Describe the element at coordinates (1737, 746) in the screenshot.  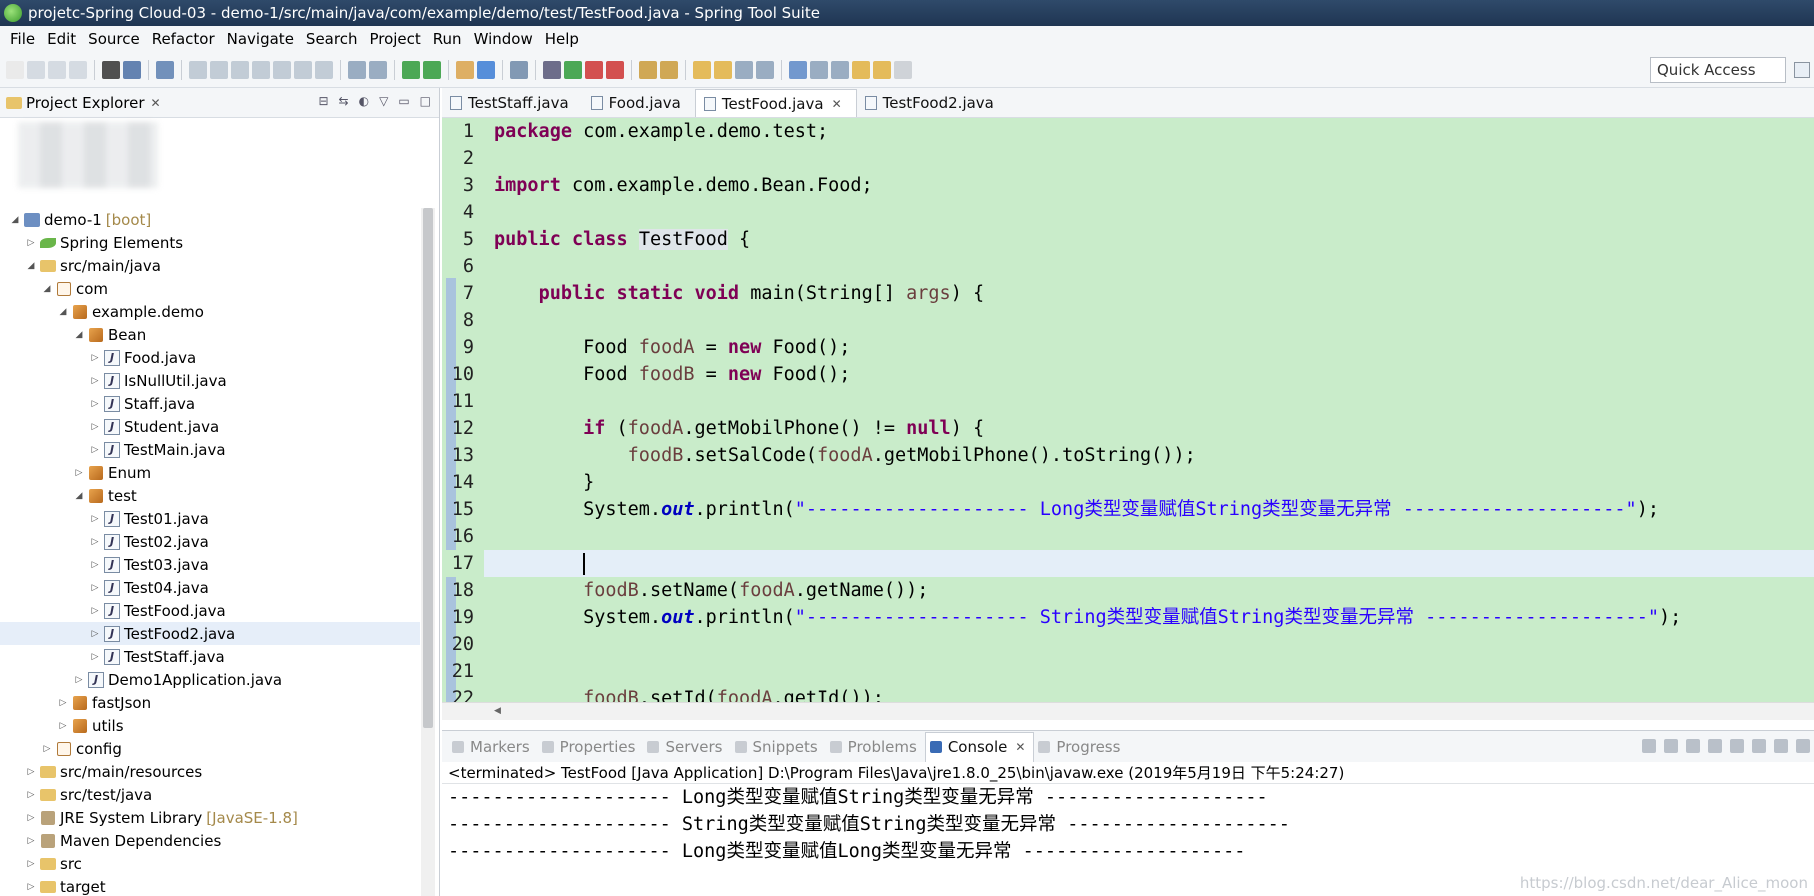
I see `scroll-lock-icon` at that location.